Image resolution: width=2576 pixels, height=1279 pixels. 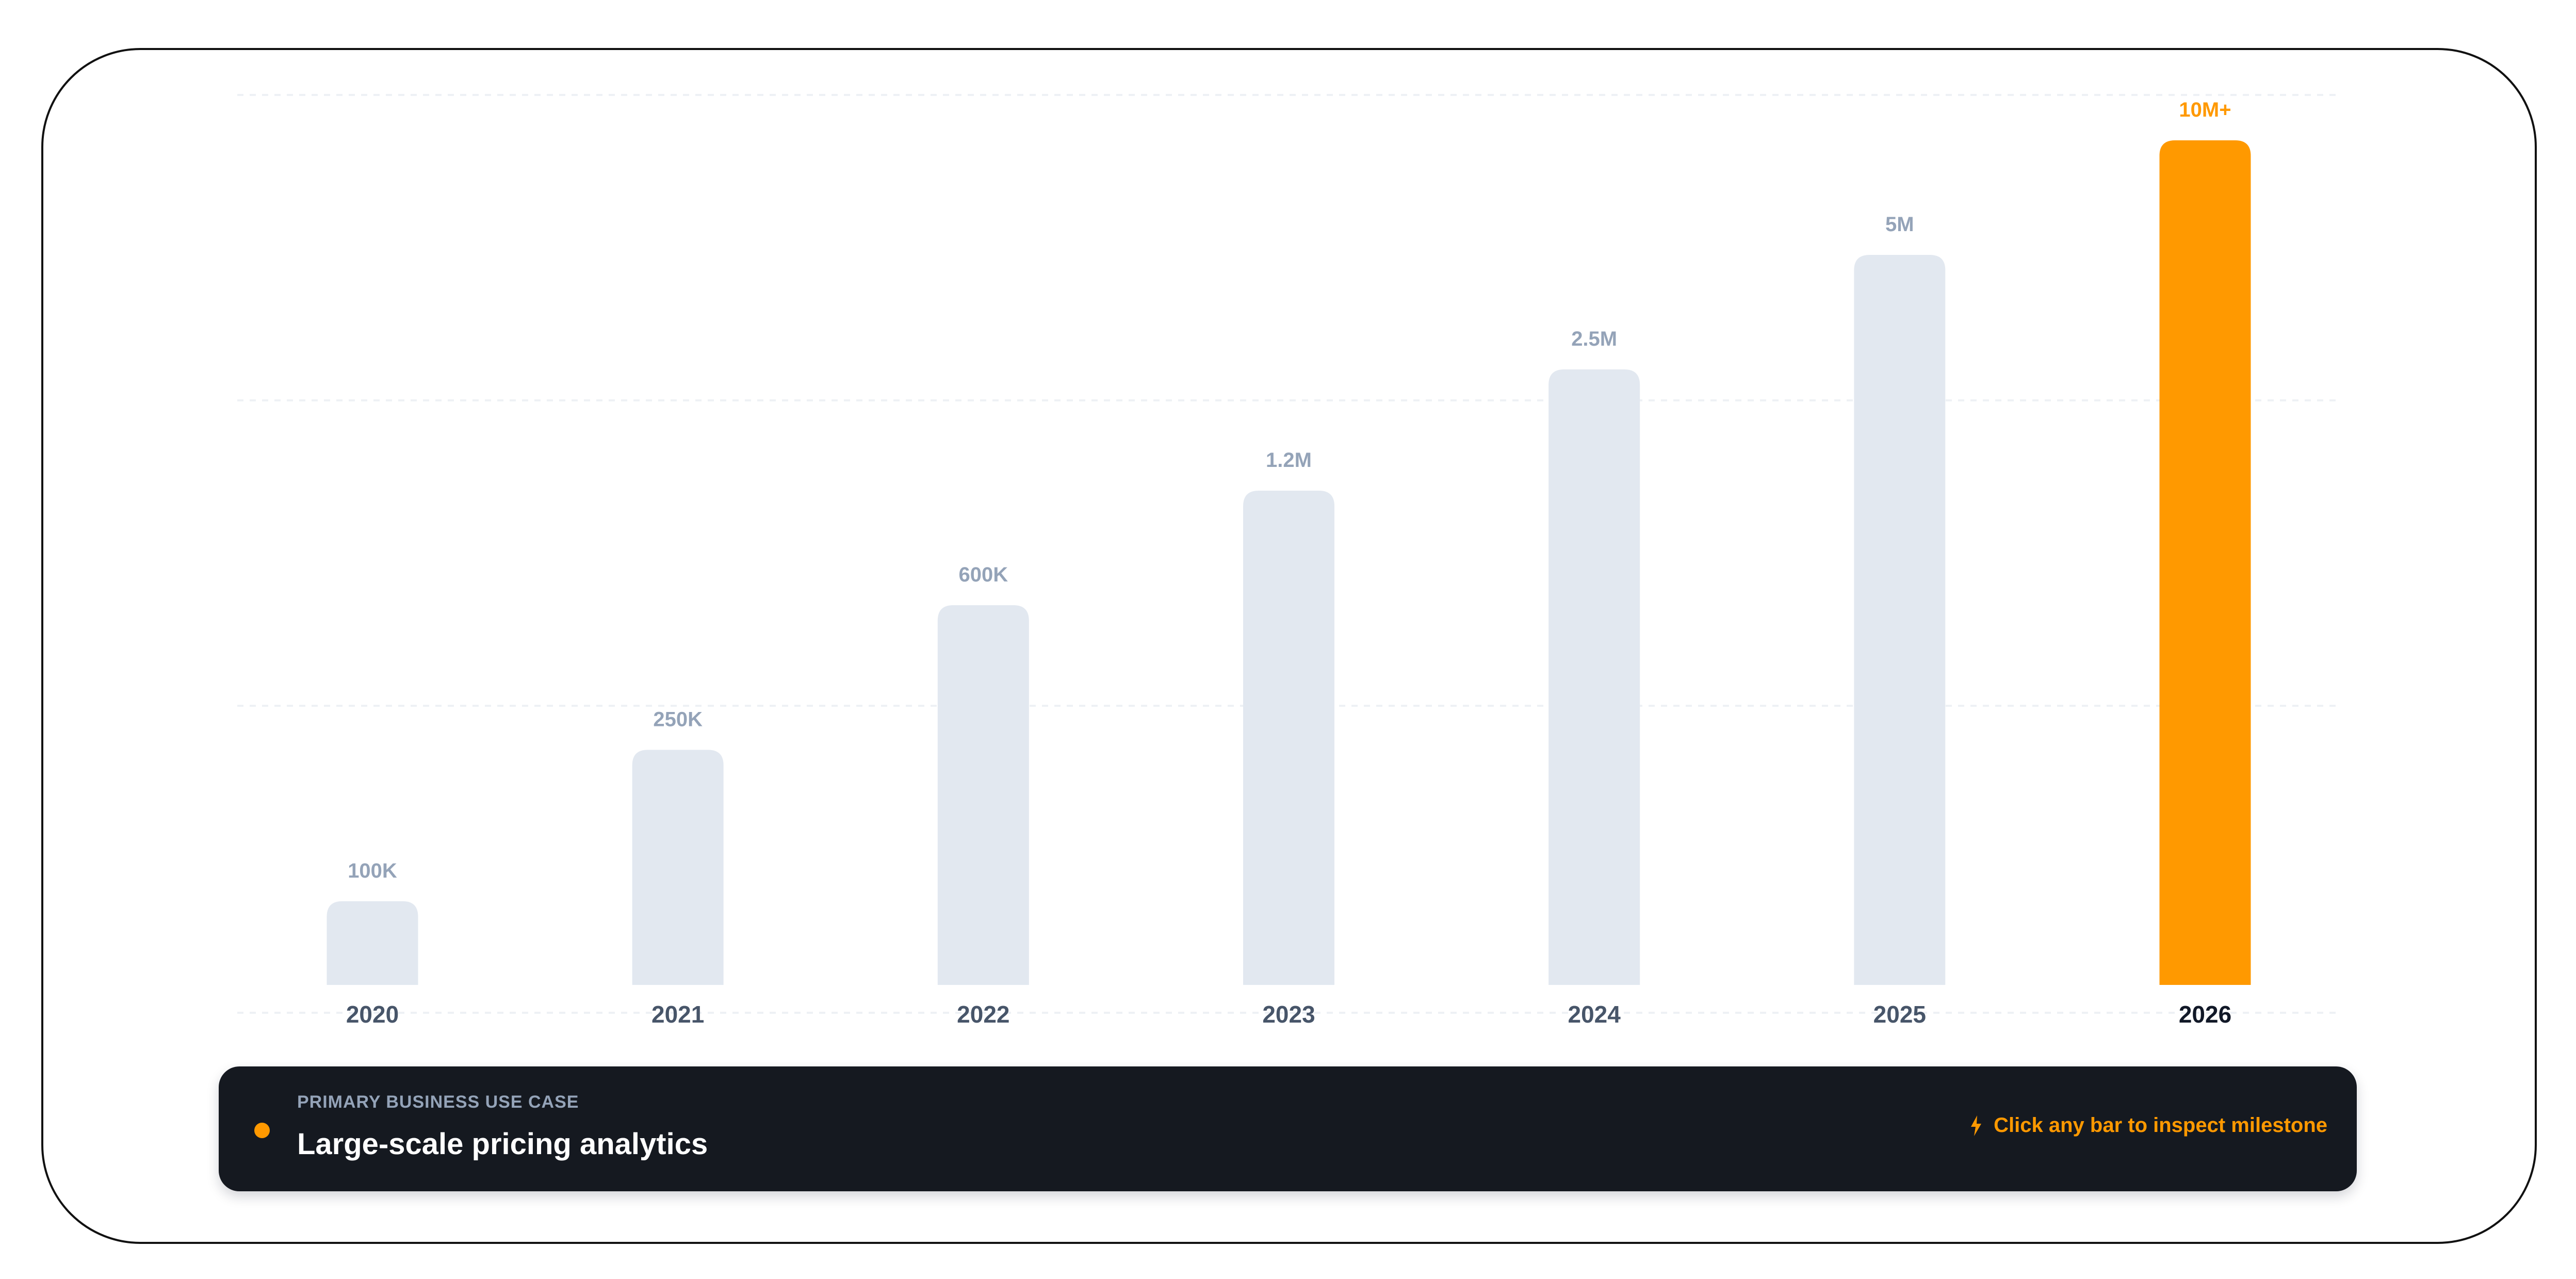 What do you see at coordinates (262, 1130) in the screenshot?
I see `status-dot` at bounding box center [262, 1130].